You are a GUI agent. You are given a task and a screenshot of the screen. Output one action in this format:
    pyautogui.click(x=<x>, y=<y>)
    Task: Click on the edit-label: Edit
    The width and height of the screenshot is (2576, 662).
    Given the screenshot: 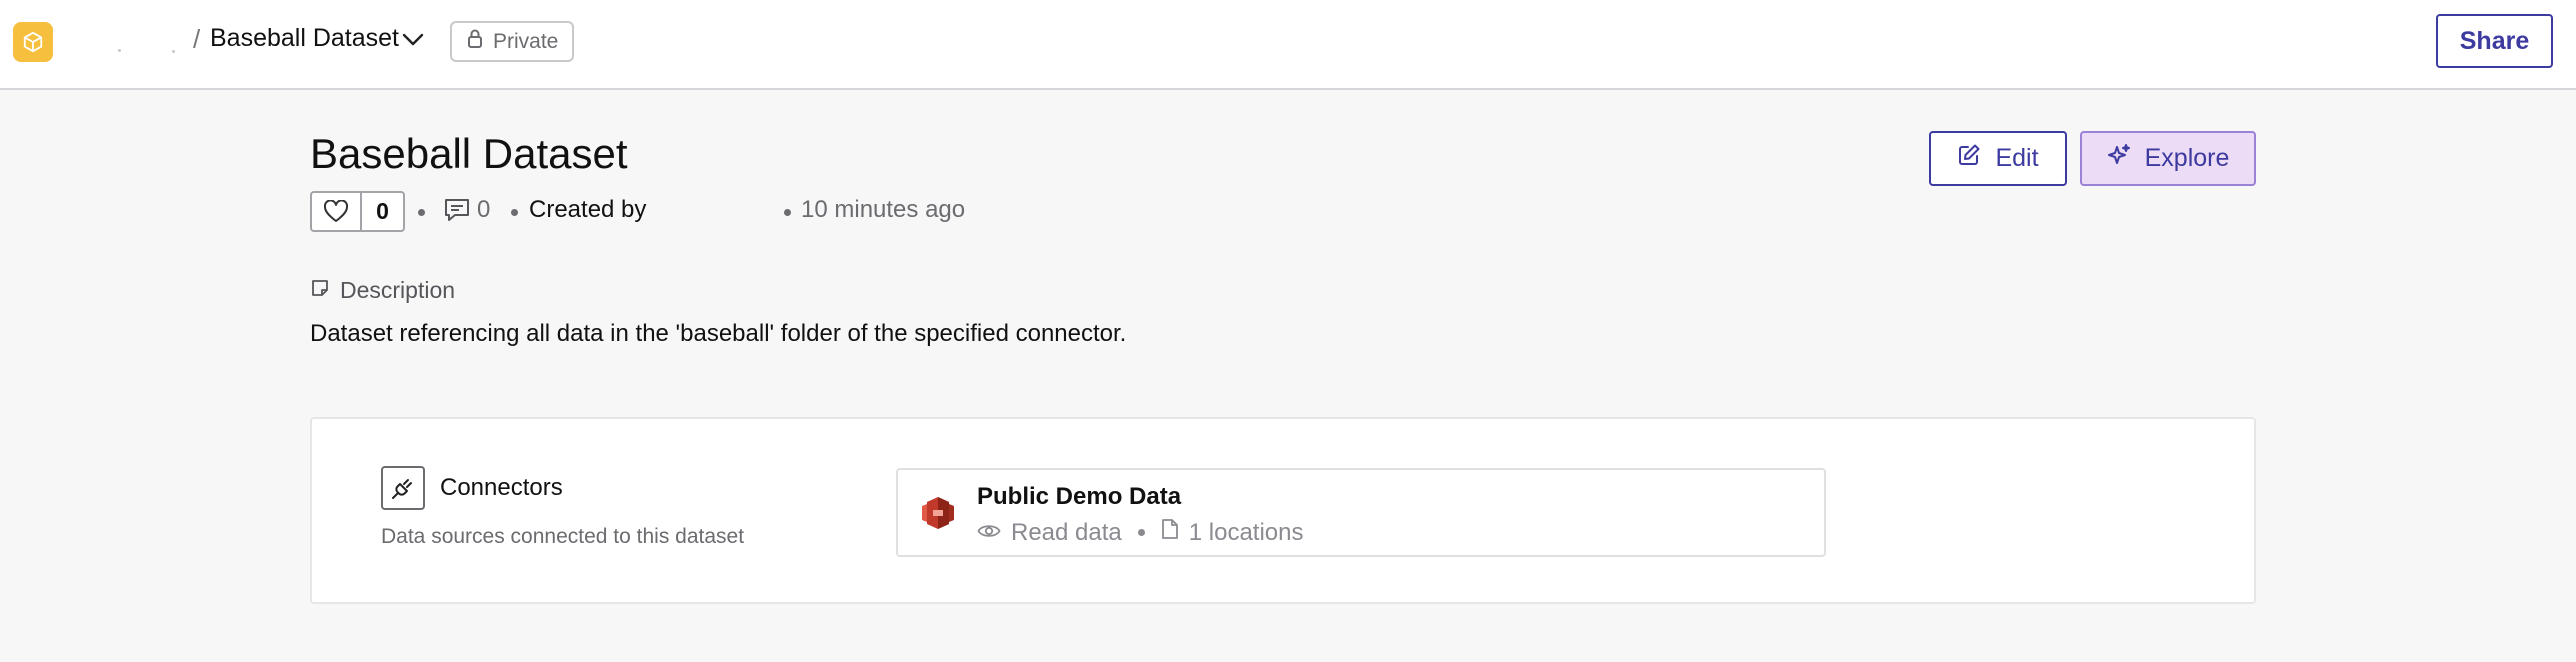 What is the action you would take?
    pyautogui.click(x=2017, y=158)
    